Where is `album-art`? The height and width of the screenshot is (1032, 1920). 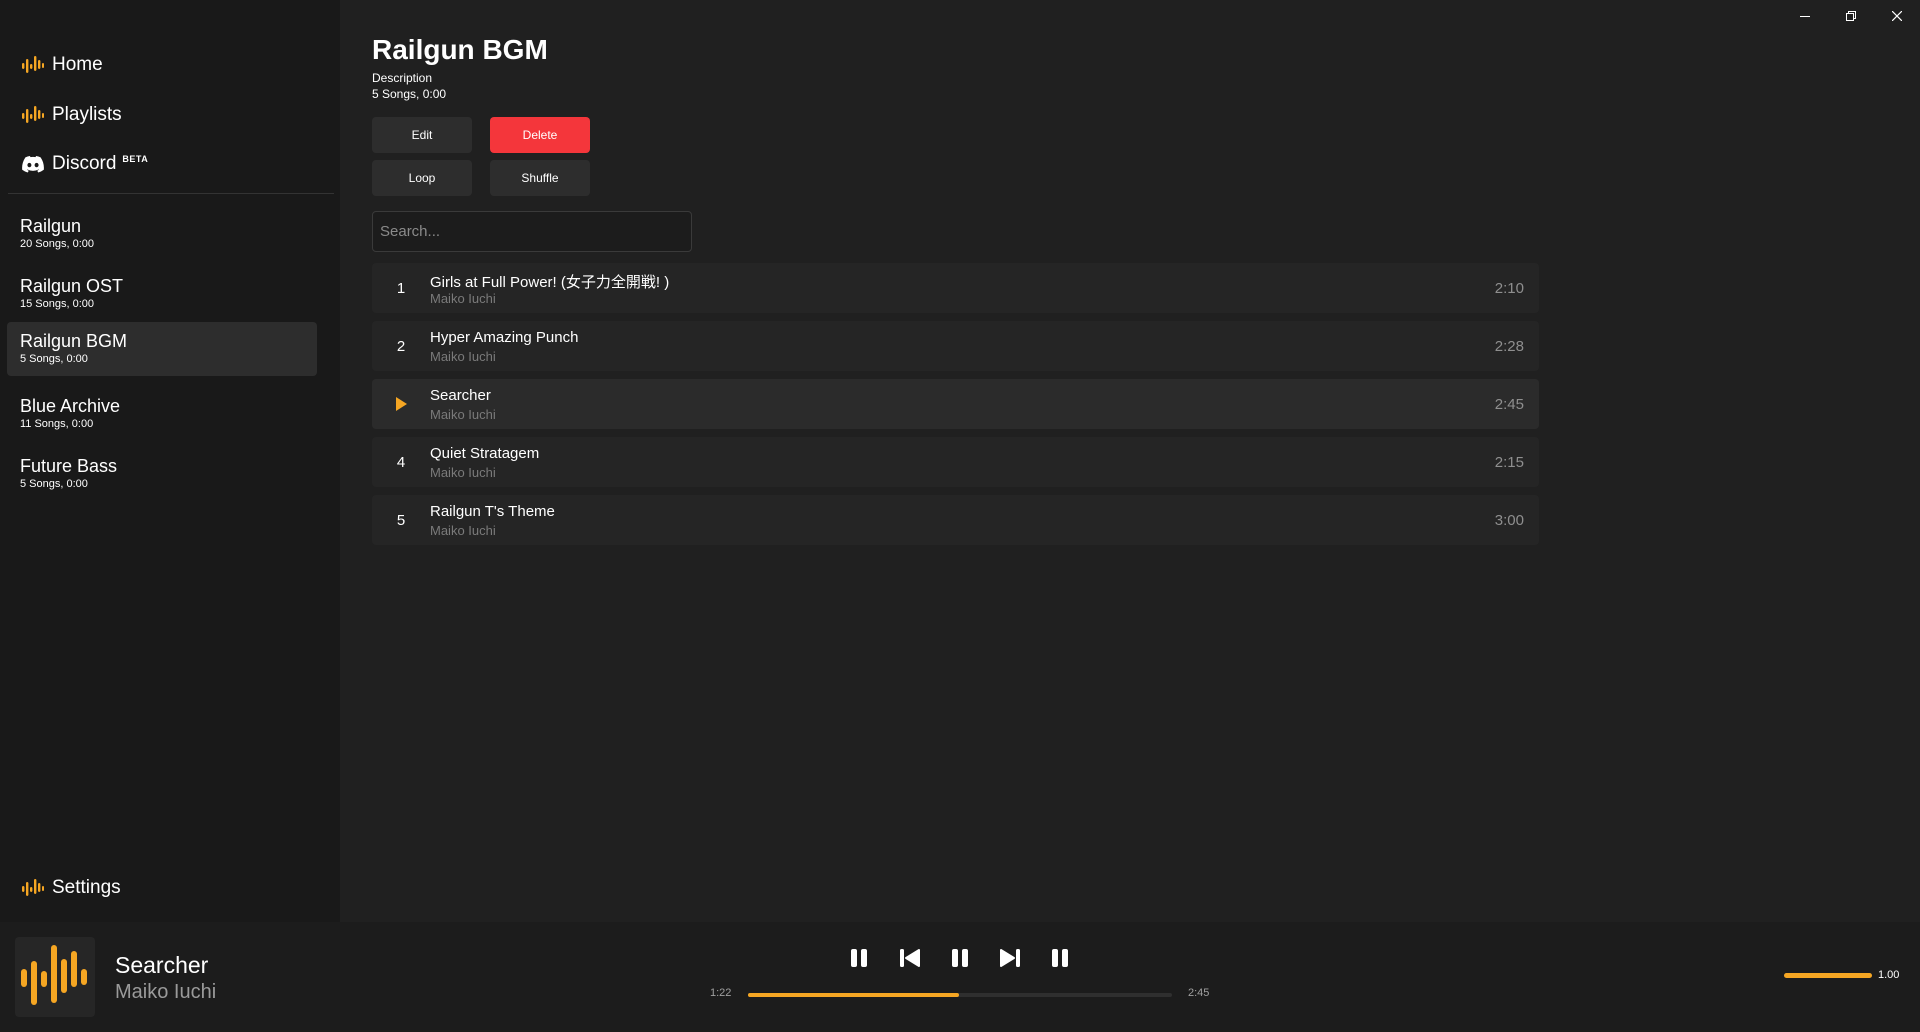 album-art is located at coordinates (55, 977).